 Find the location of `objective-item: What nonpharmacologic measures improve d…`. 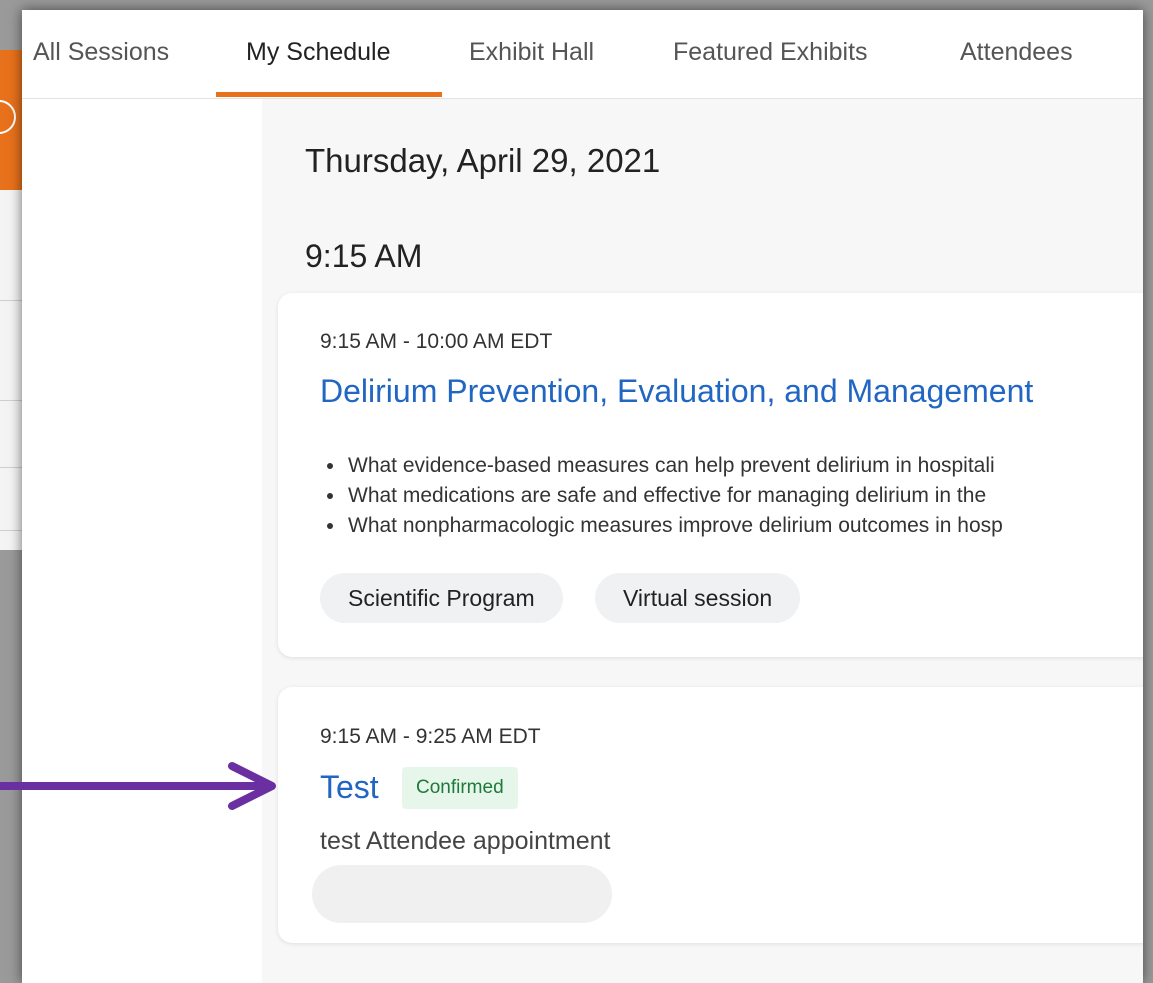

objective-item: What nonpharmacologic measures improve d… is located at coordinates (674, 526).